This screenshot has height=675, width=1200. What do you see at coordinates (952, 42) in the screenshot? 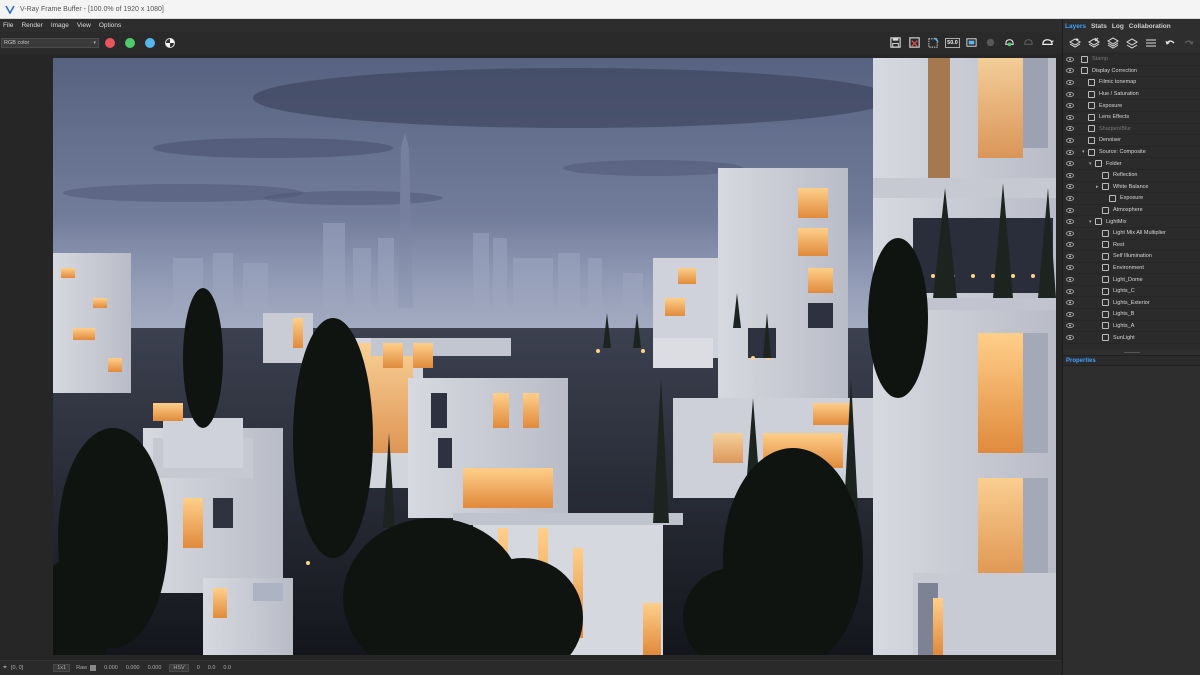
I see `sample-rate-icon: 50.0` at bounding box center [952, 42].